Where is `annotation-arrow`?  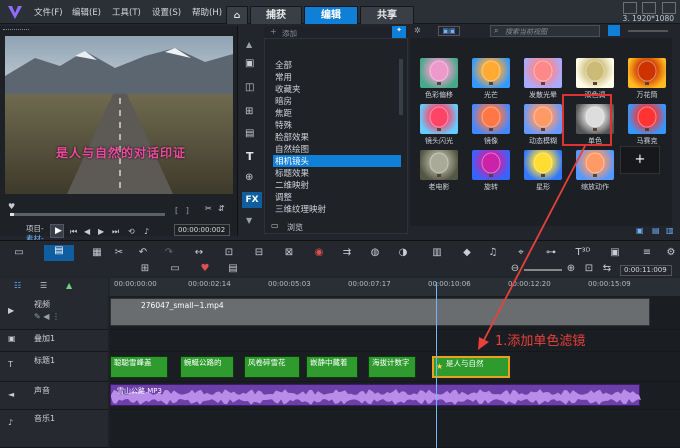 annotation-arrow is located at coordinates (532, 247).